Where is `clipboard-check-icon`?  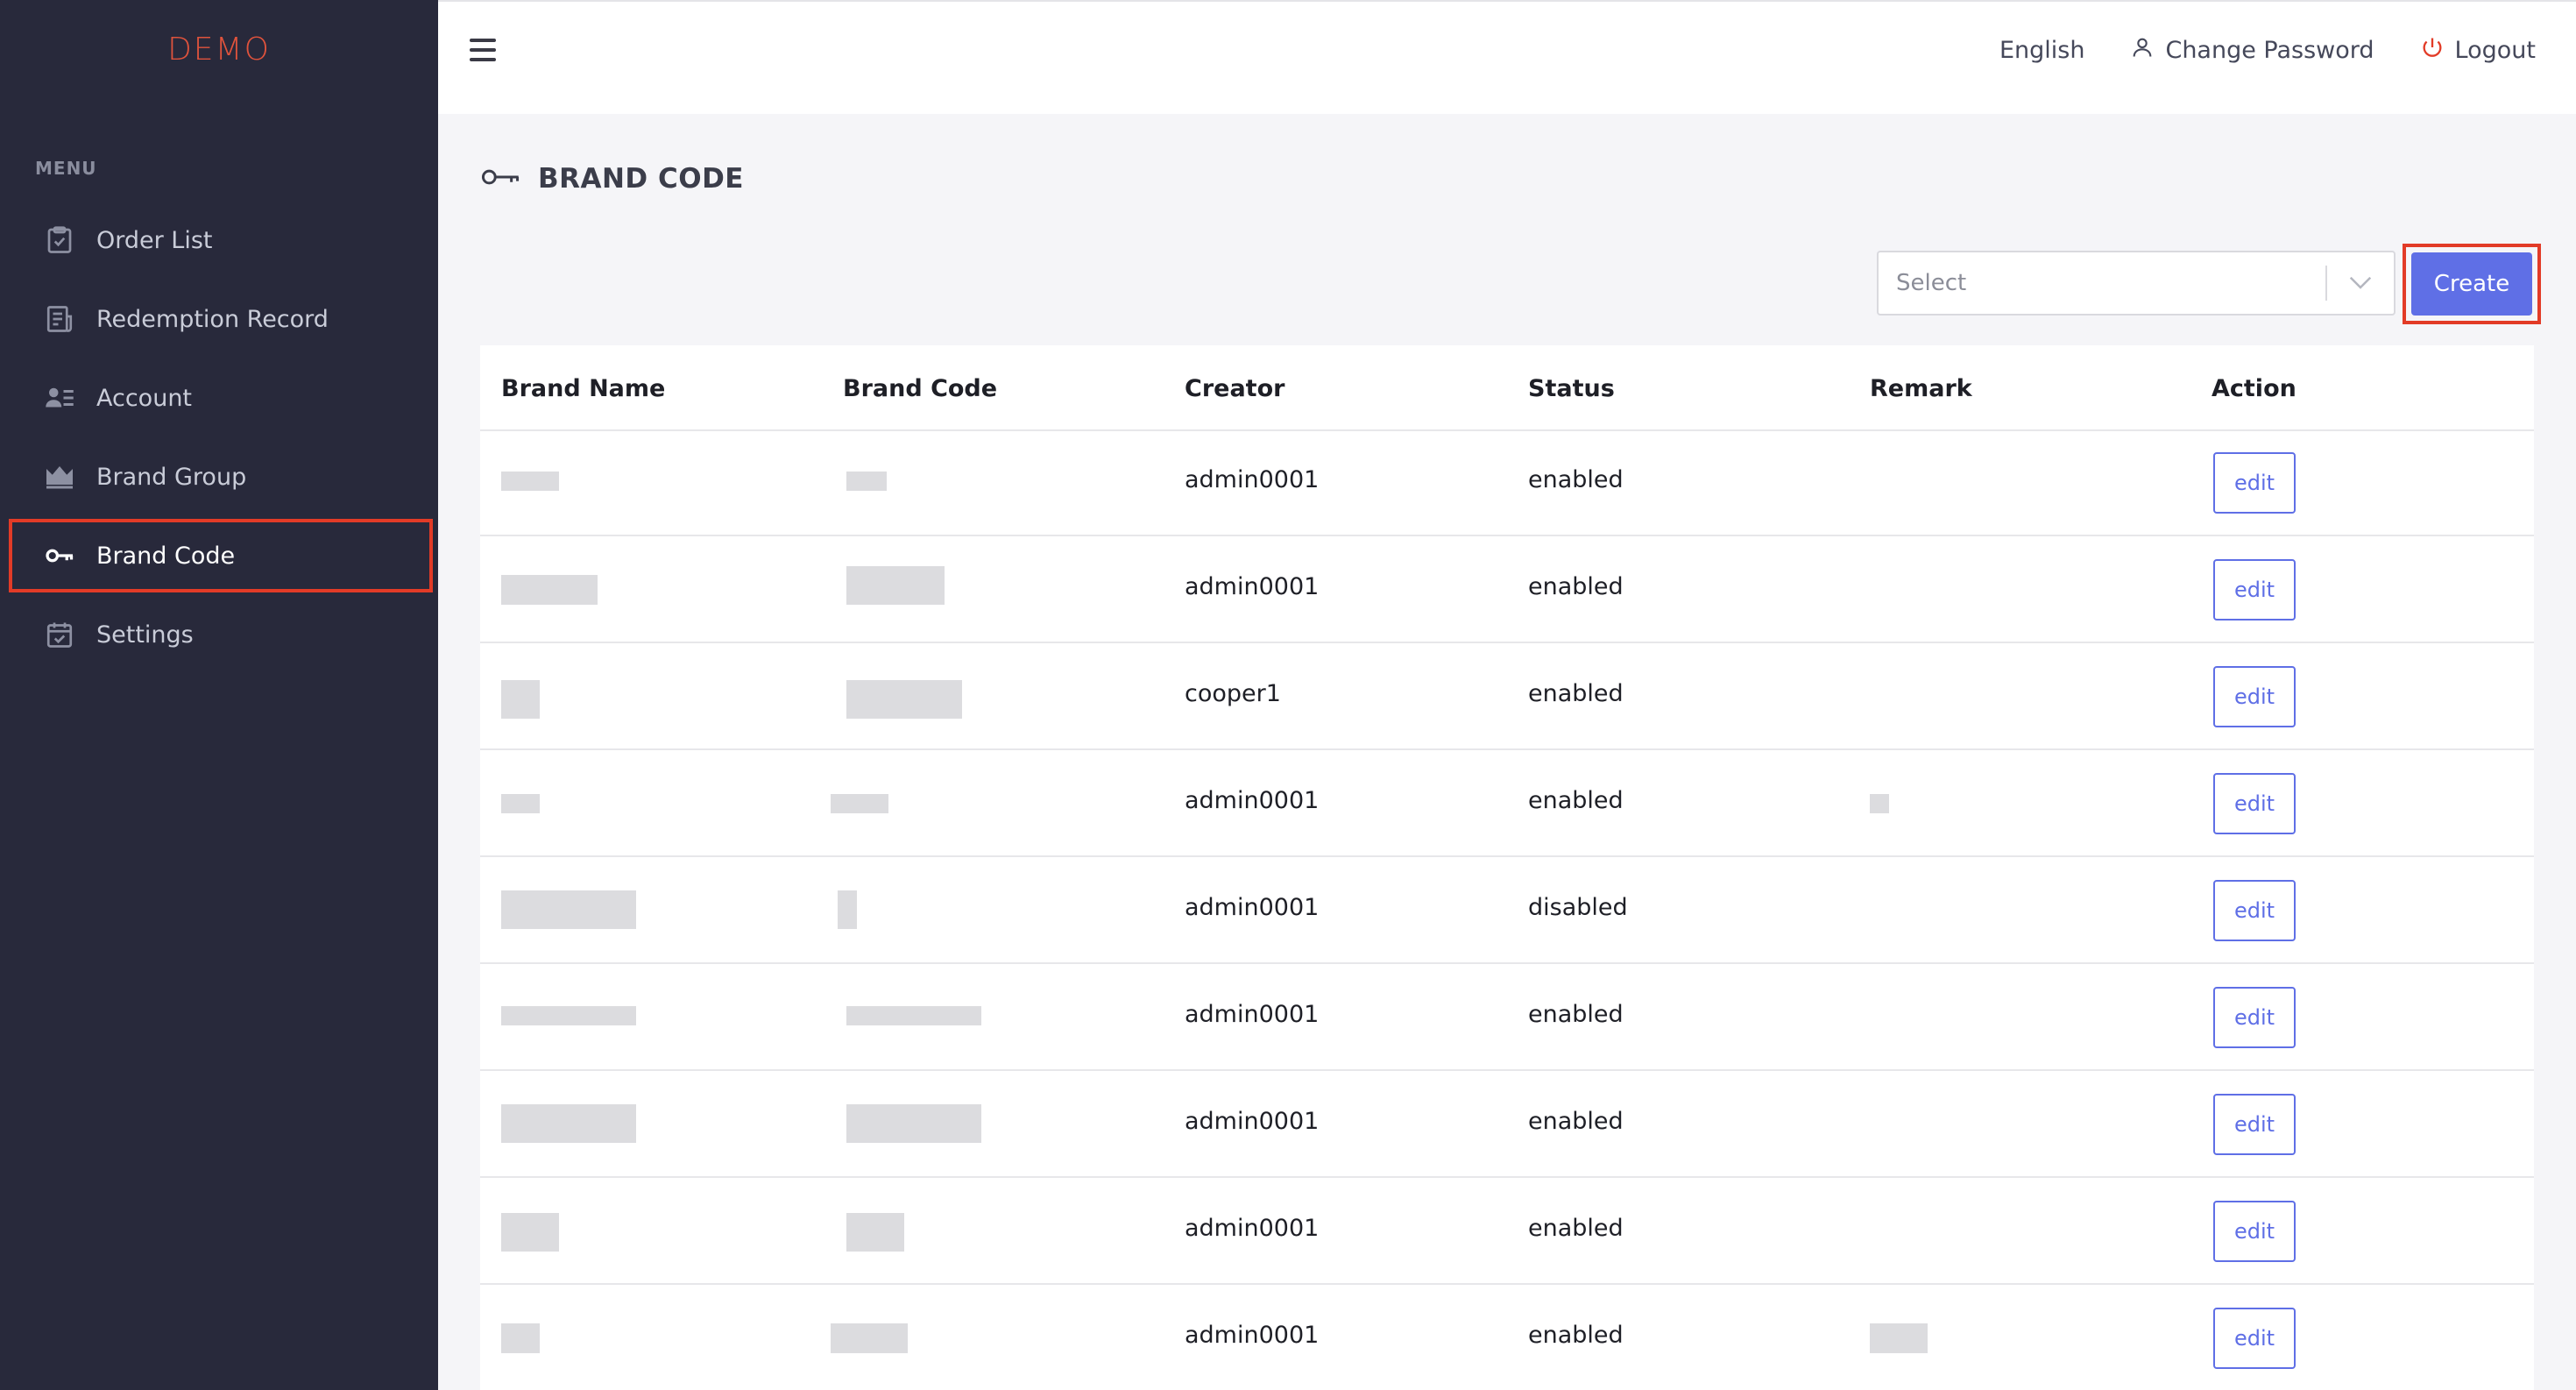
clipboard-check-icon is located at coordinates (59, 240).